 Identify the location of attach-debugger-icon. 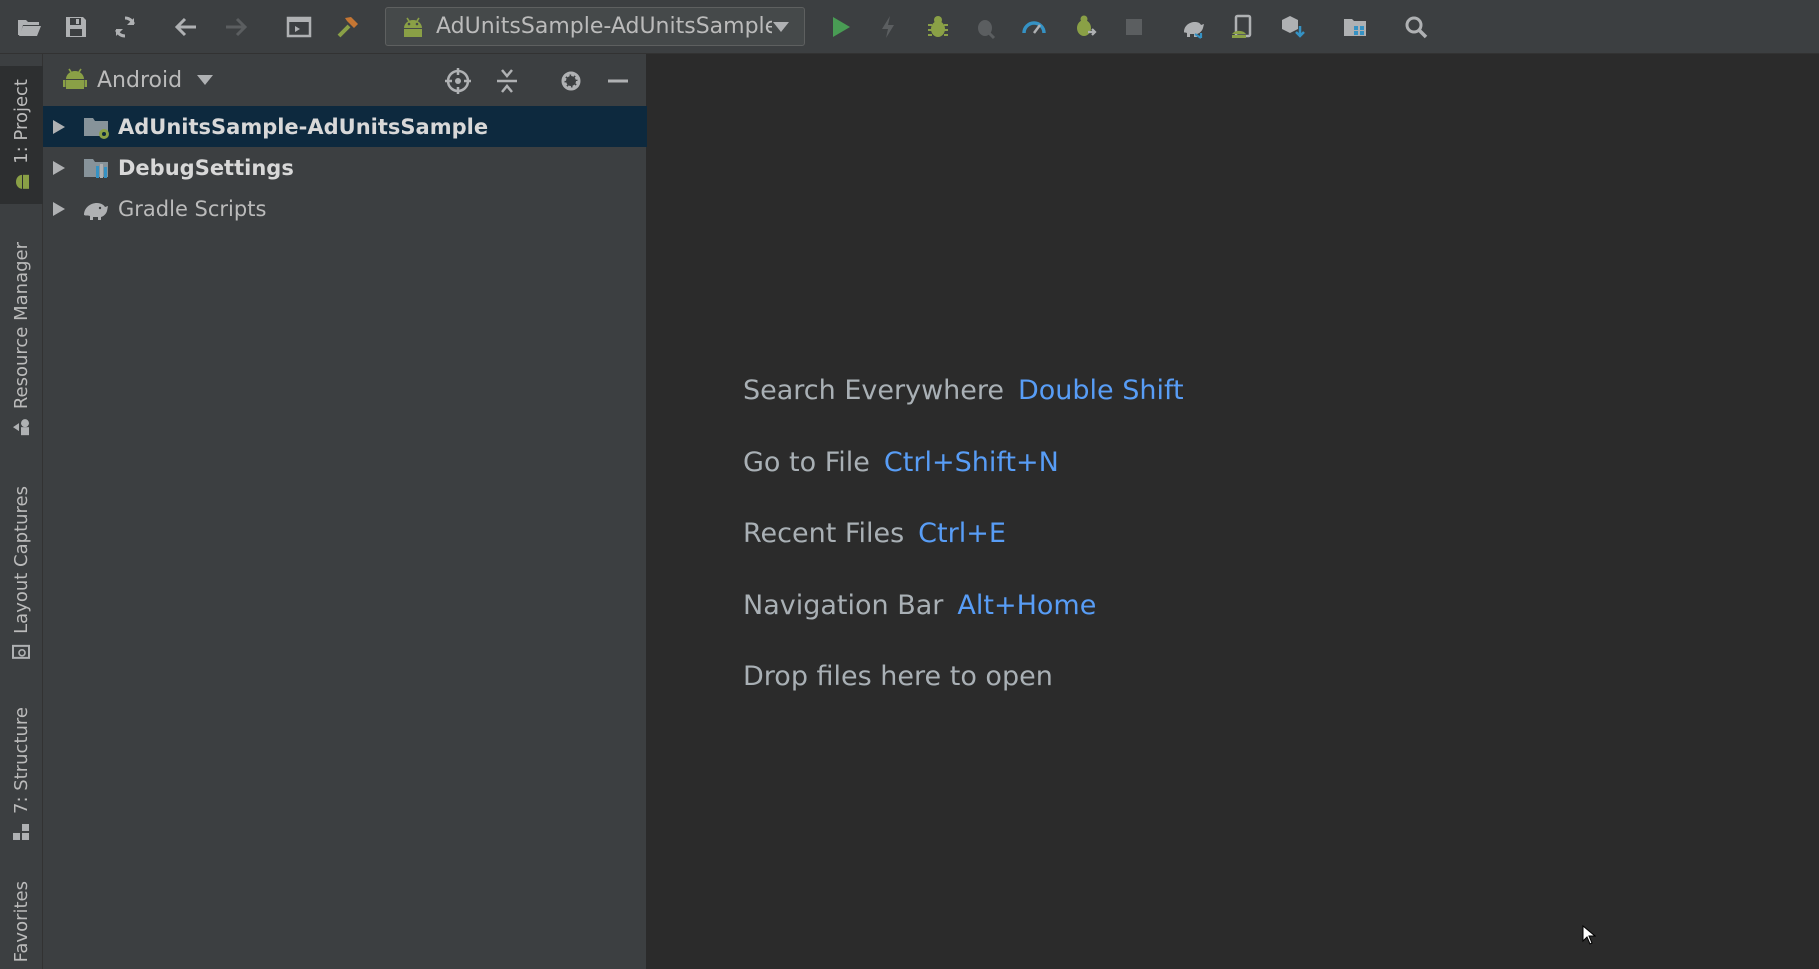
(986, 27).